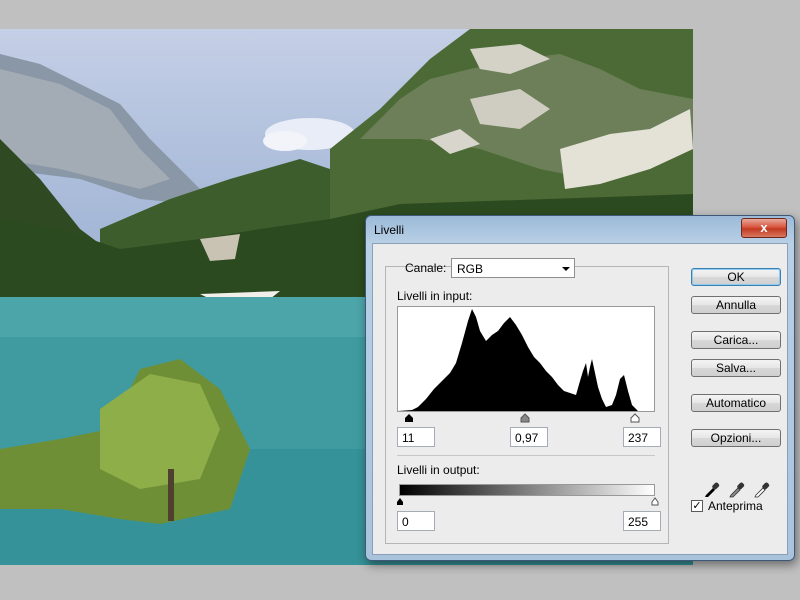  What do you see at coordinates (762, 489) in the screenshot?
I see `white-eyedropper-icon` at bounding box center [762, 489].